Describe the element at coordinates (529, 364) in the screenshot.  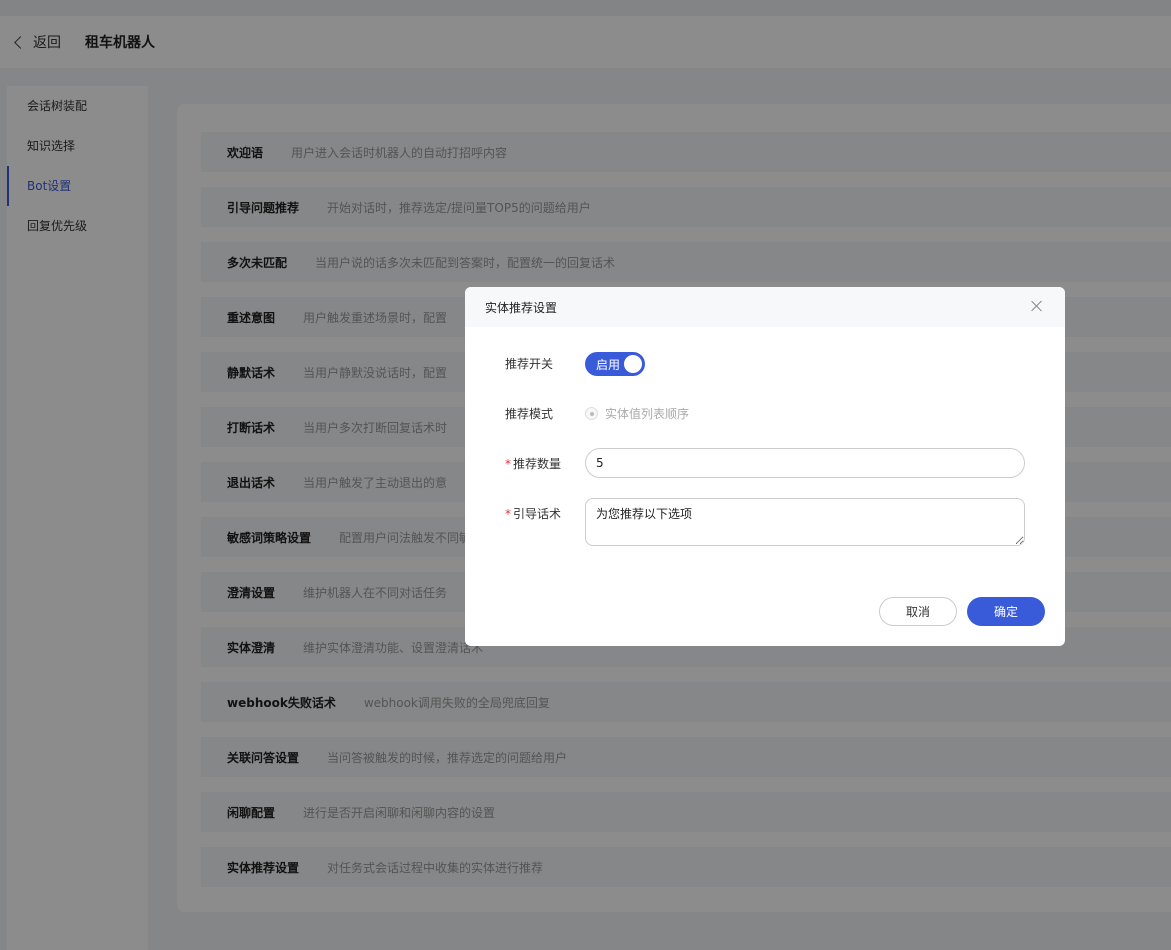
I see `switch-label: 推荐开关` at that location.